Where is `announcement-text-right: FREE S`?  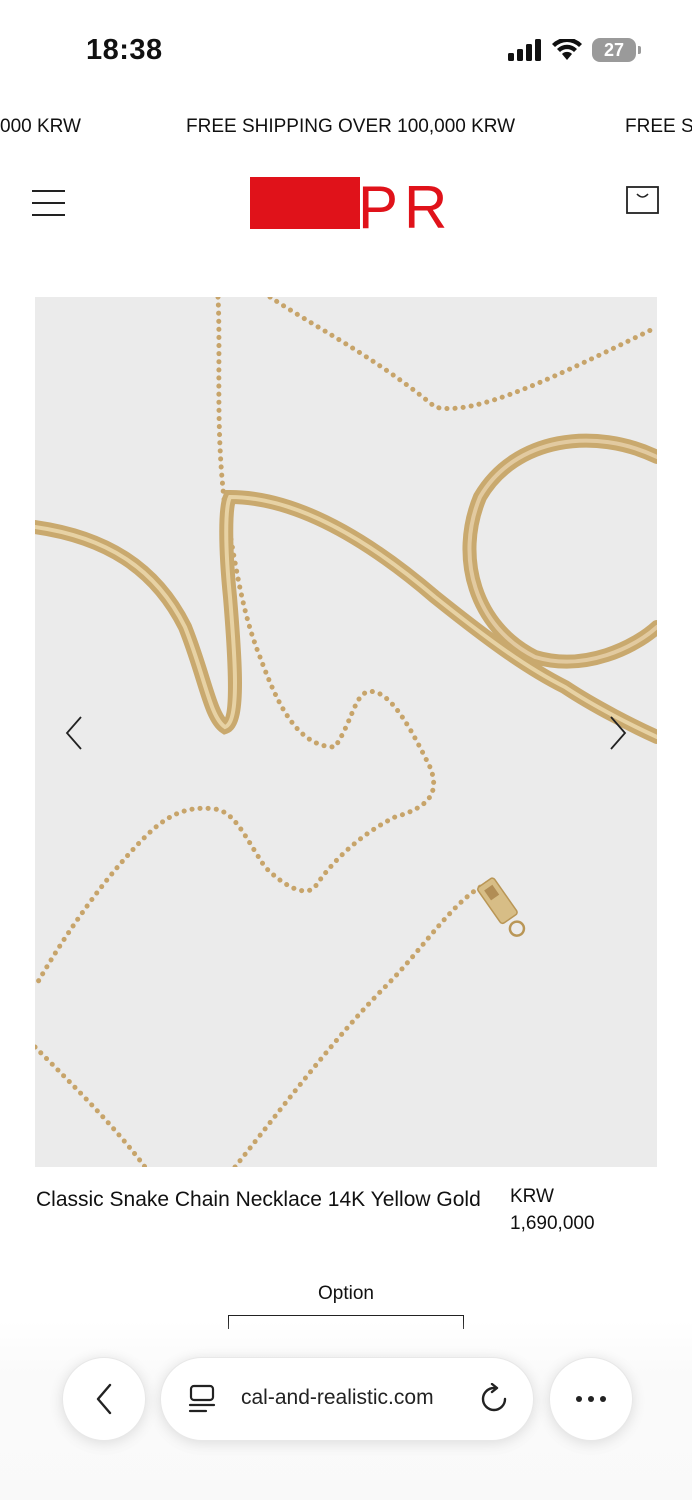 announcement-text-right: FREE S is located at coordinates (658, 126).